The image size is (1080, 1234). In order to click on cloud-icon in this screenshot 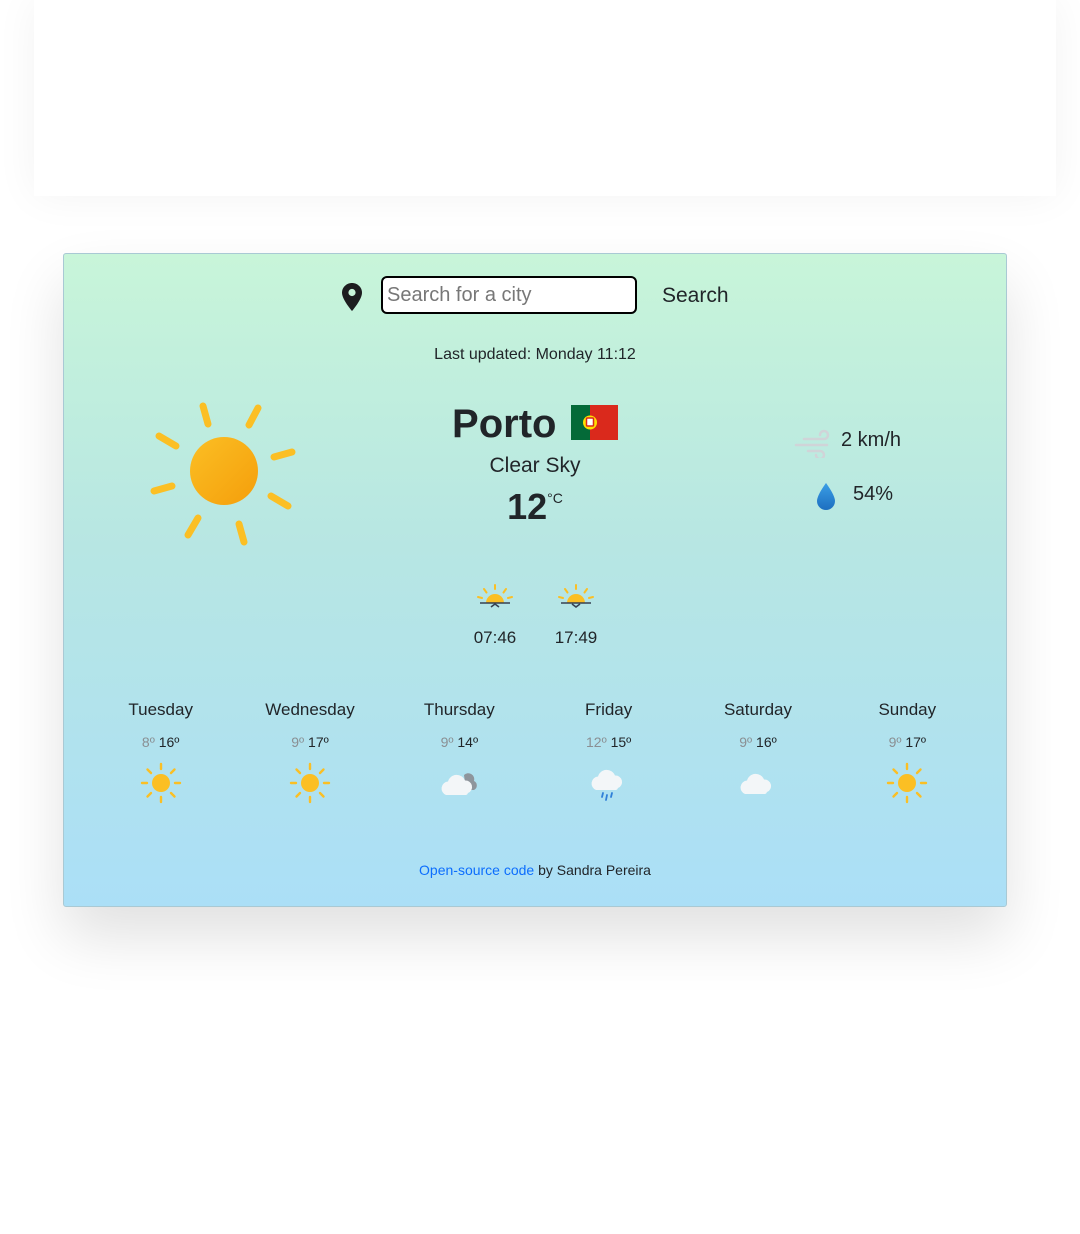, I will do `click(756, 783)`.